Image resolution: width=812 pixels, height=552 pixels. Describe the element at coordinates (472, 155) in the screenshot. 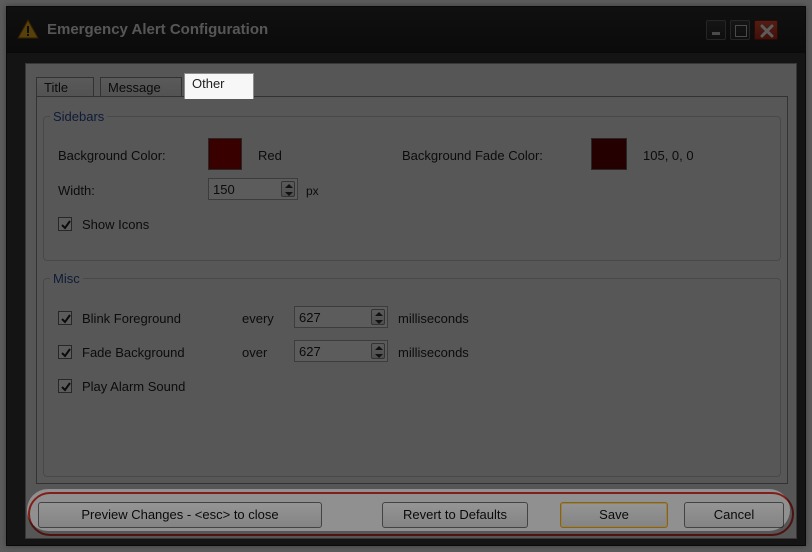

I see `fade-color-label: Background Fade Color:` at that location.